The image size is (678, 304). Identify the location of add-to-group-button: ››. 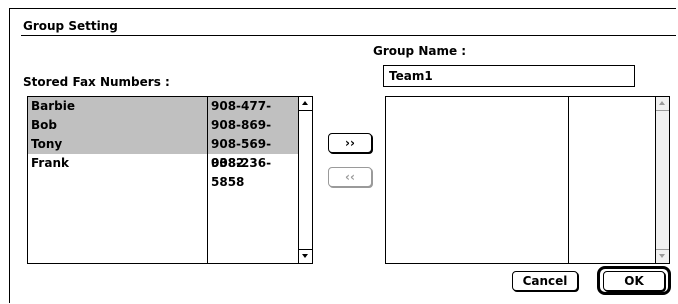
(350, 143).